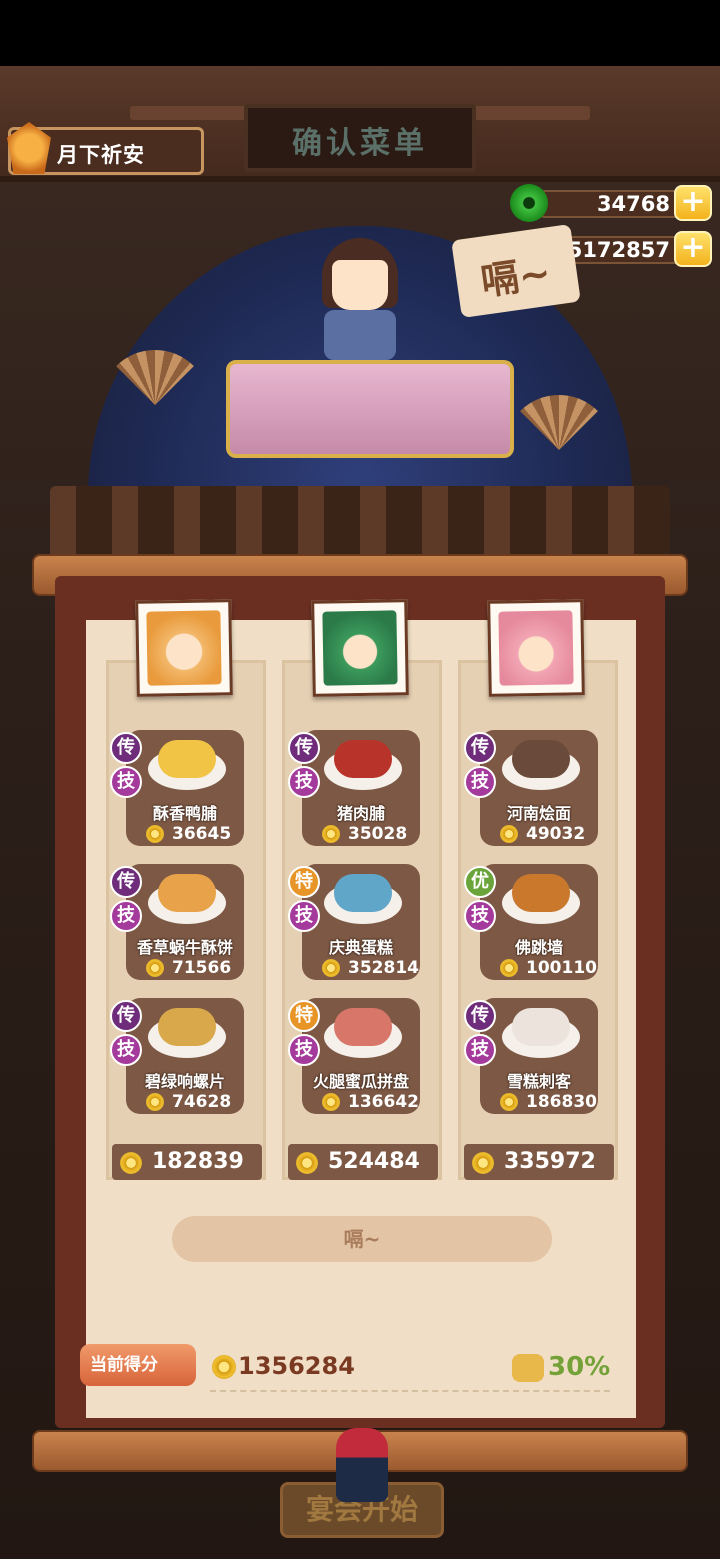 The width and height of the screenshot is (720, 1559). What do you see at coordinates (184, 947) in the screenshot?
I see `dish-name: 香草蜗牛酥饼` at bounding box center [184, 947].